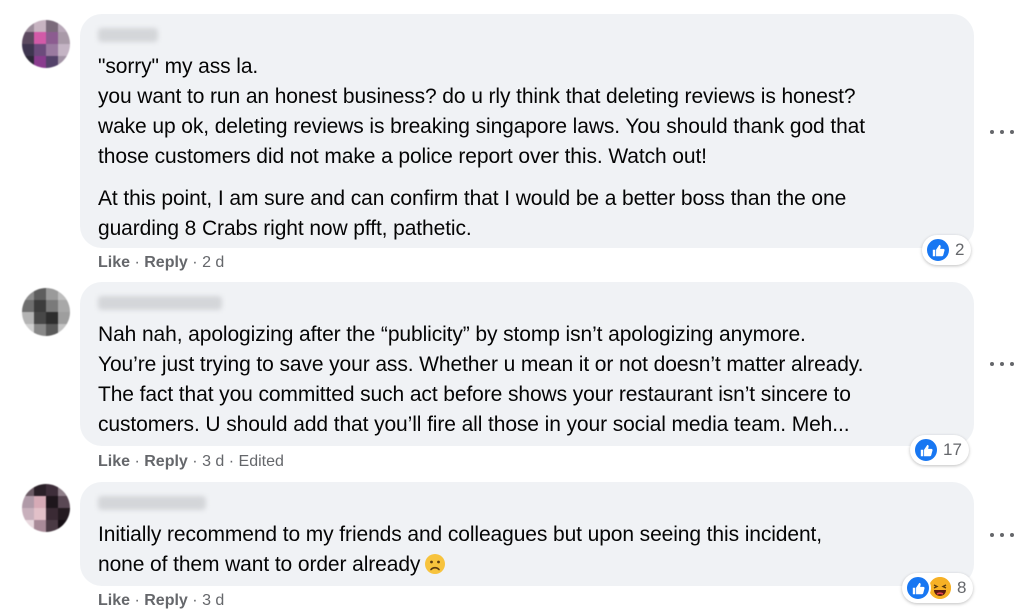 The width and height of the screenshot is (1024, 609). Describe the element at coordinates (527, 505) in the screenshot. I see `author-name-redacted` at that location.